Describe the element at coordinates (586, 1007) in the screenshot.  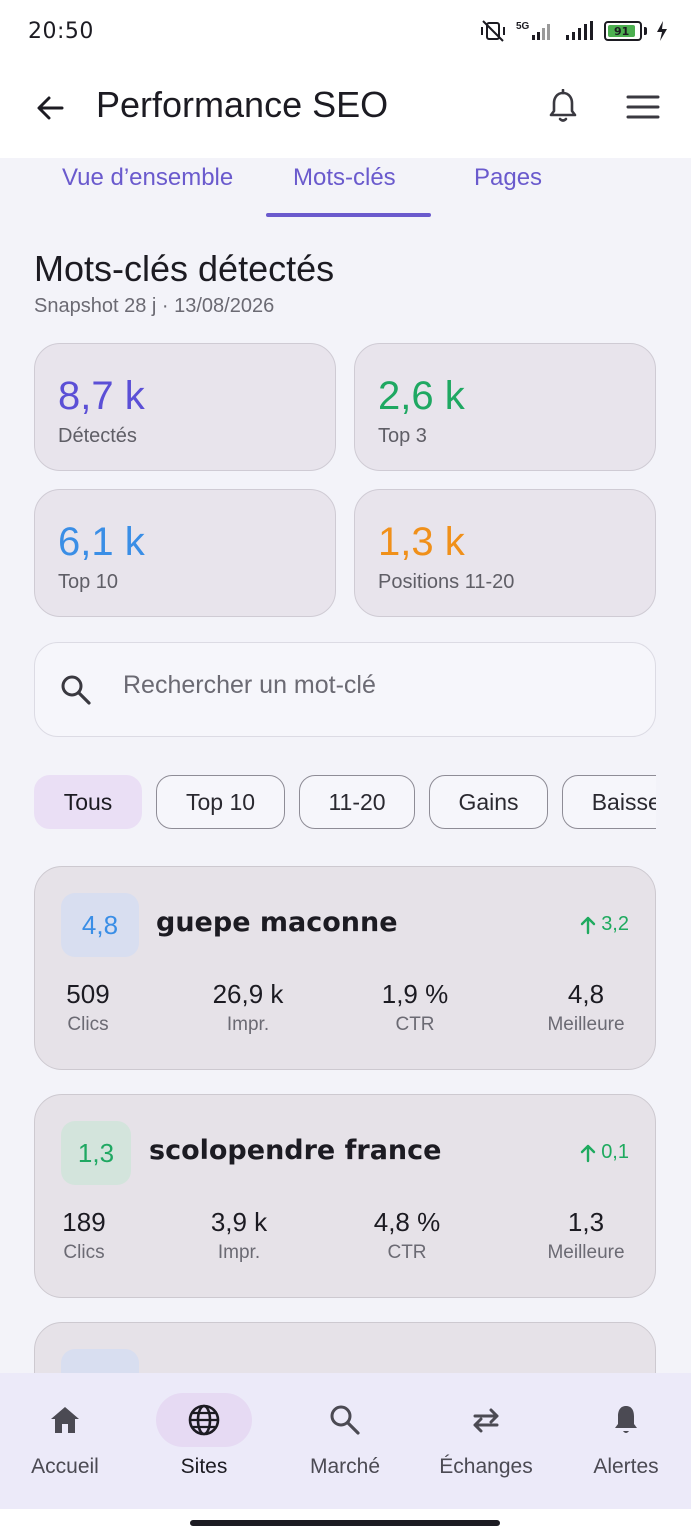
I see `metric-best: 4,8 Meilleure` at that location.